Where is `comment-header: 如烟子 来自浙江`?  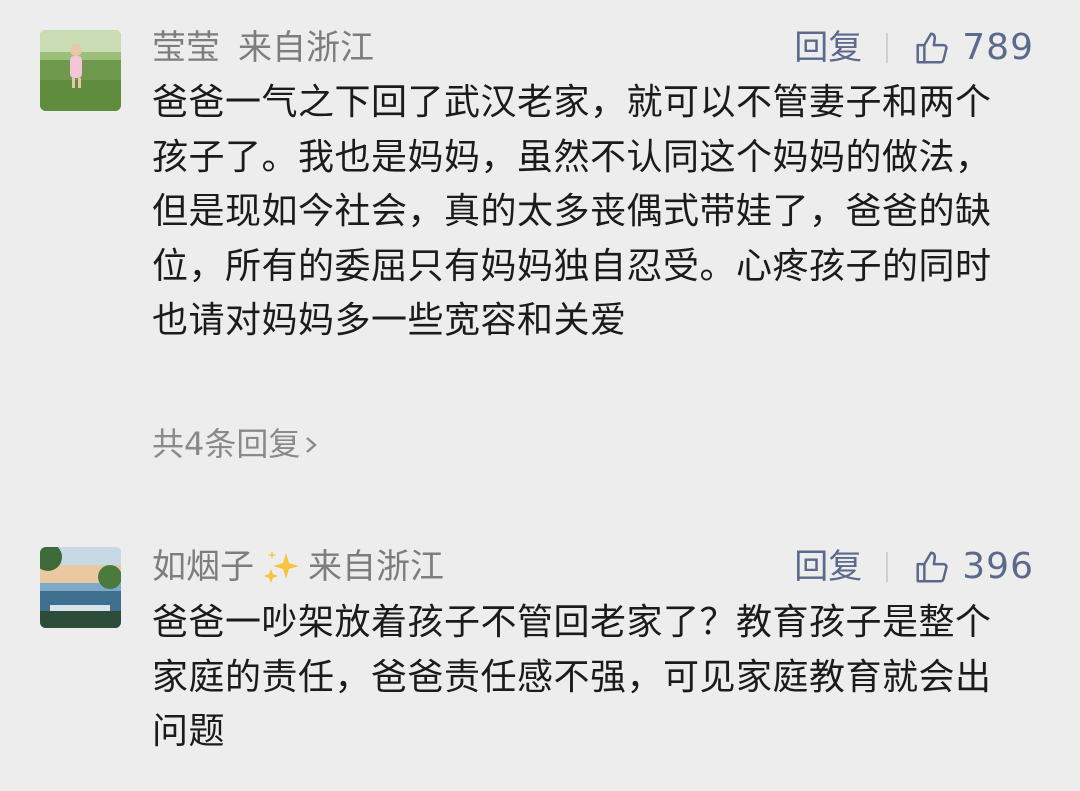 comment-header: 如烟子 来自浙江 is located at coordinates (298, 567).